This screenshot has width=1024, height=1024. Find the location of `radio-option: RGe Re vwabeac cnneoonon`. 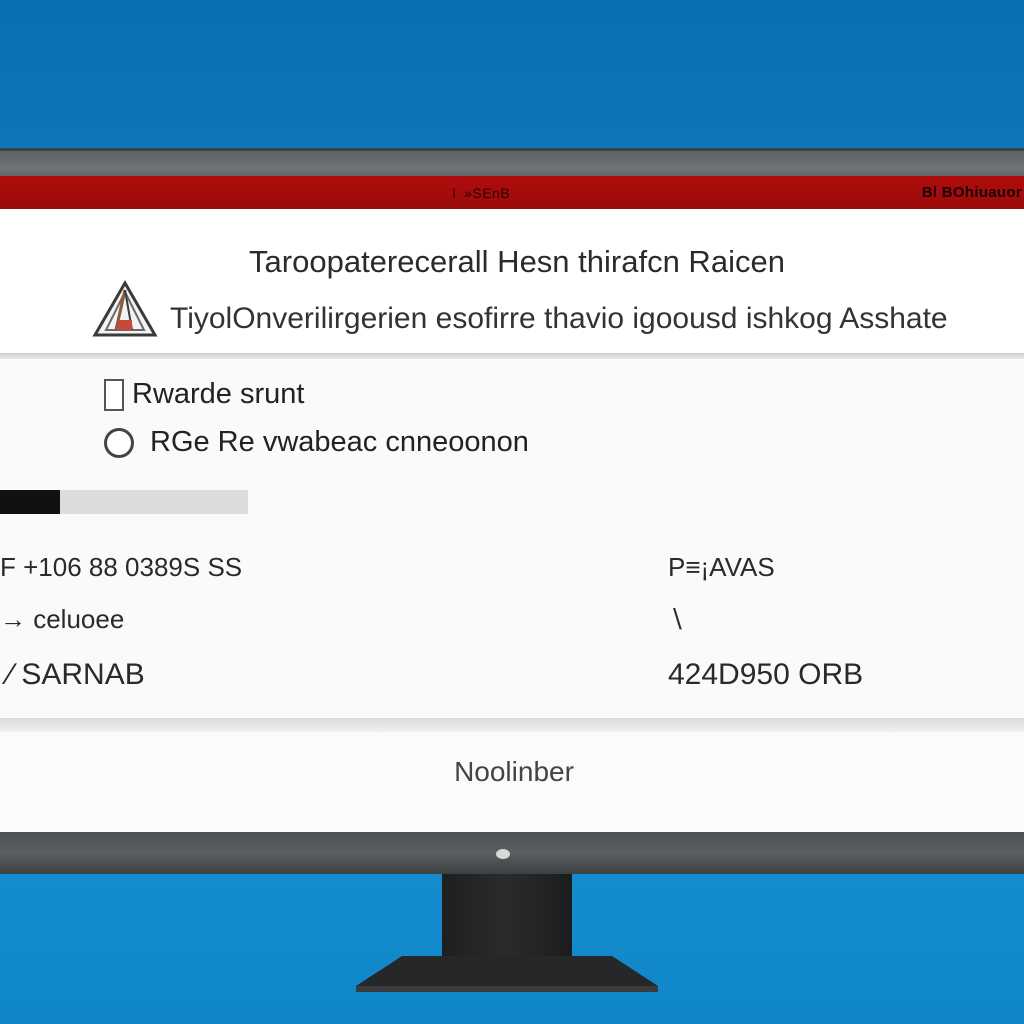

radio-option: RGe Re vwabeac cnneoonon is located at coordinates (316, 442).